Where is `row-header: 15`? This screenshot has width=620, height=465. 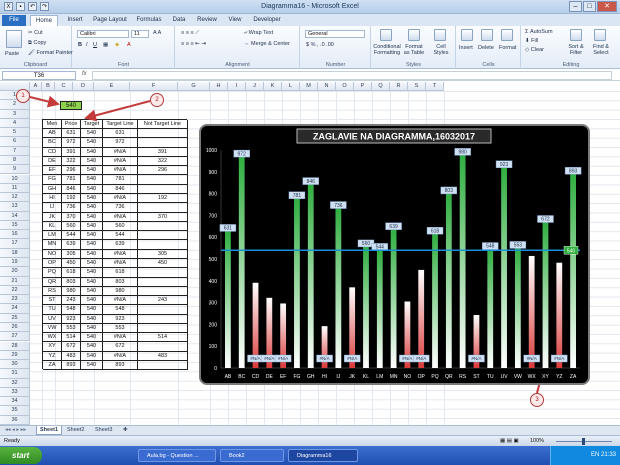
row-header: 15 is located at coordinates (15, 225).